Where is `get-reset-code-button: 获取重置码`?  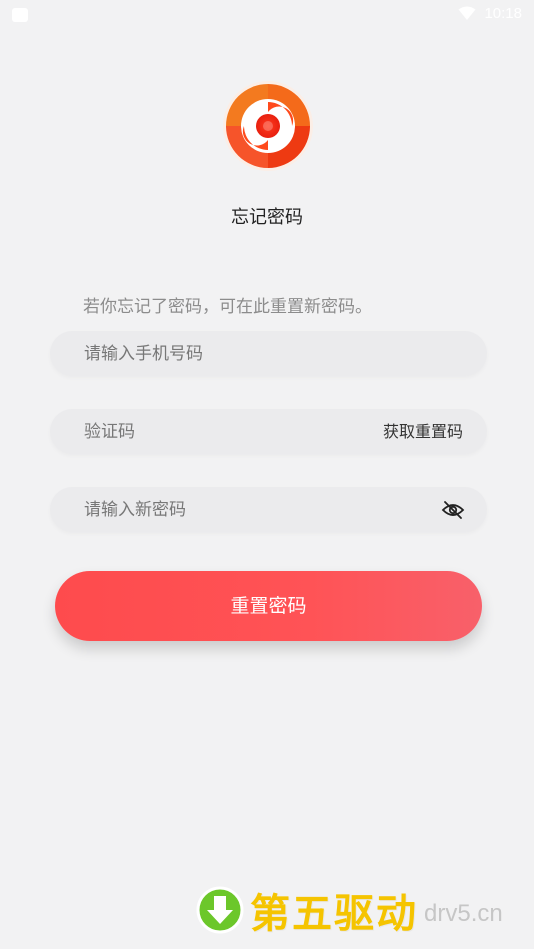
get-reset-code-button: 获取重置码 is located at coordinates (423, 431).